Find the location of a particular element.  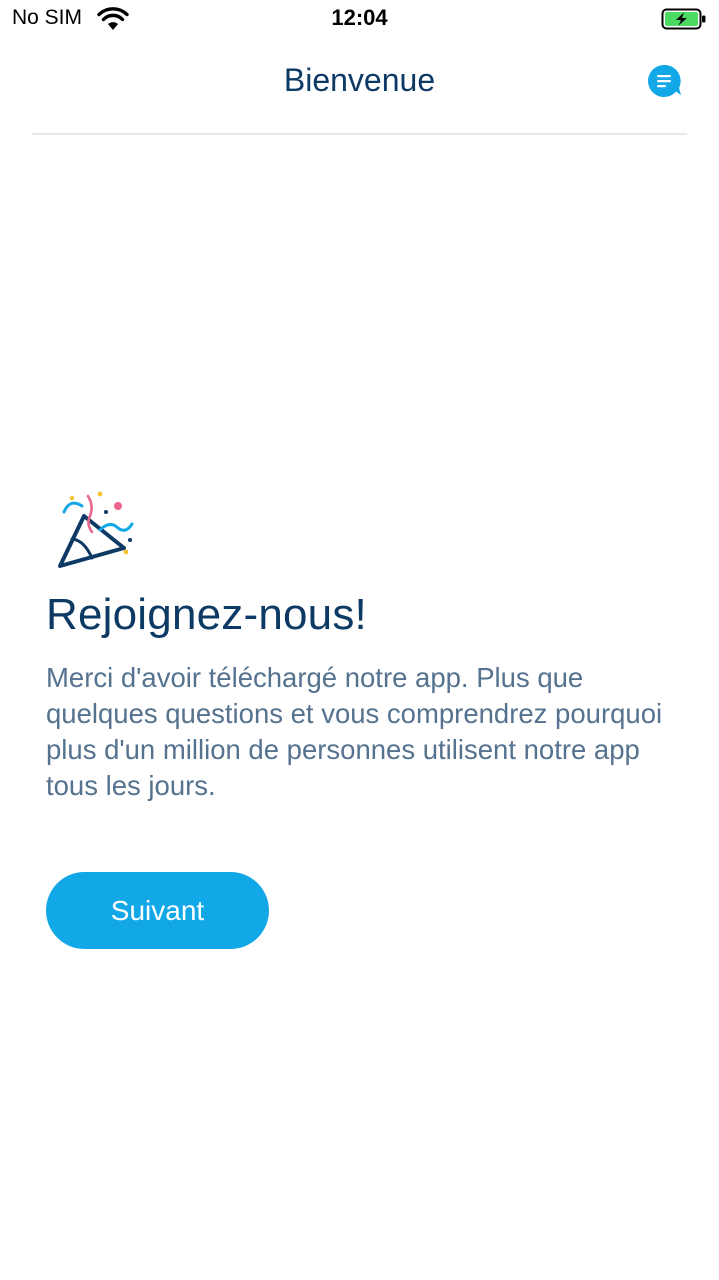

chat-bubble-icon is located at coordinates (664, 80).